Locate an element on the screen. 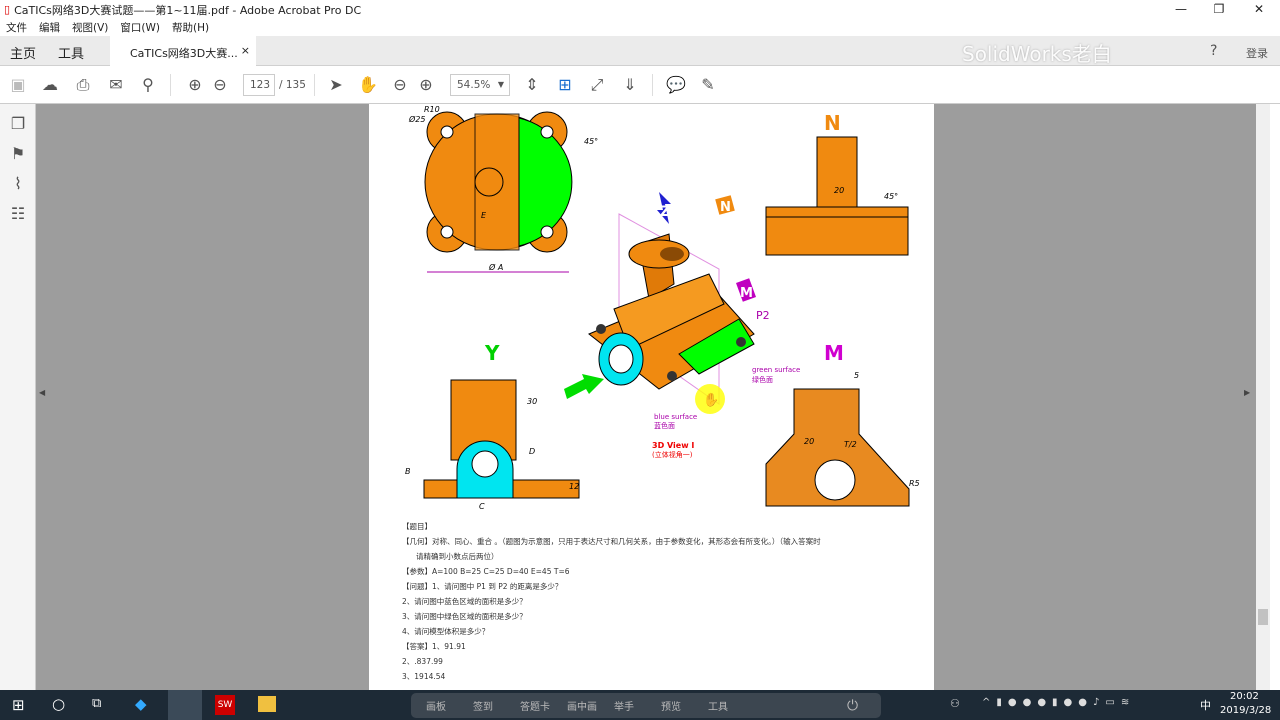  select-cursor-icon: ➤ is located at coordinates (336, 85).